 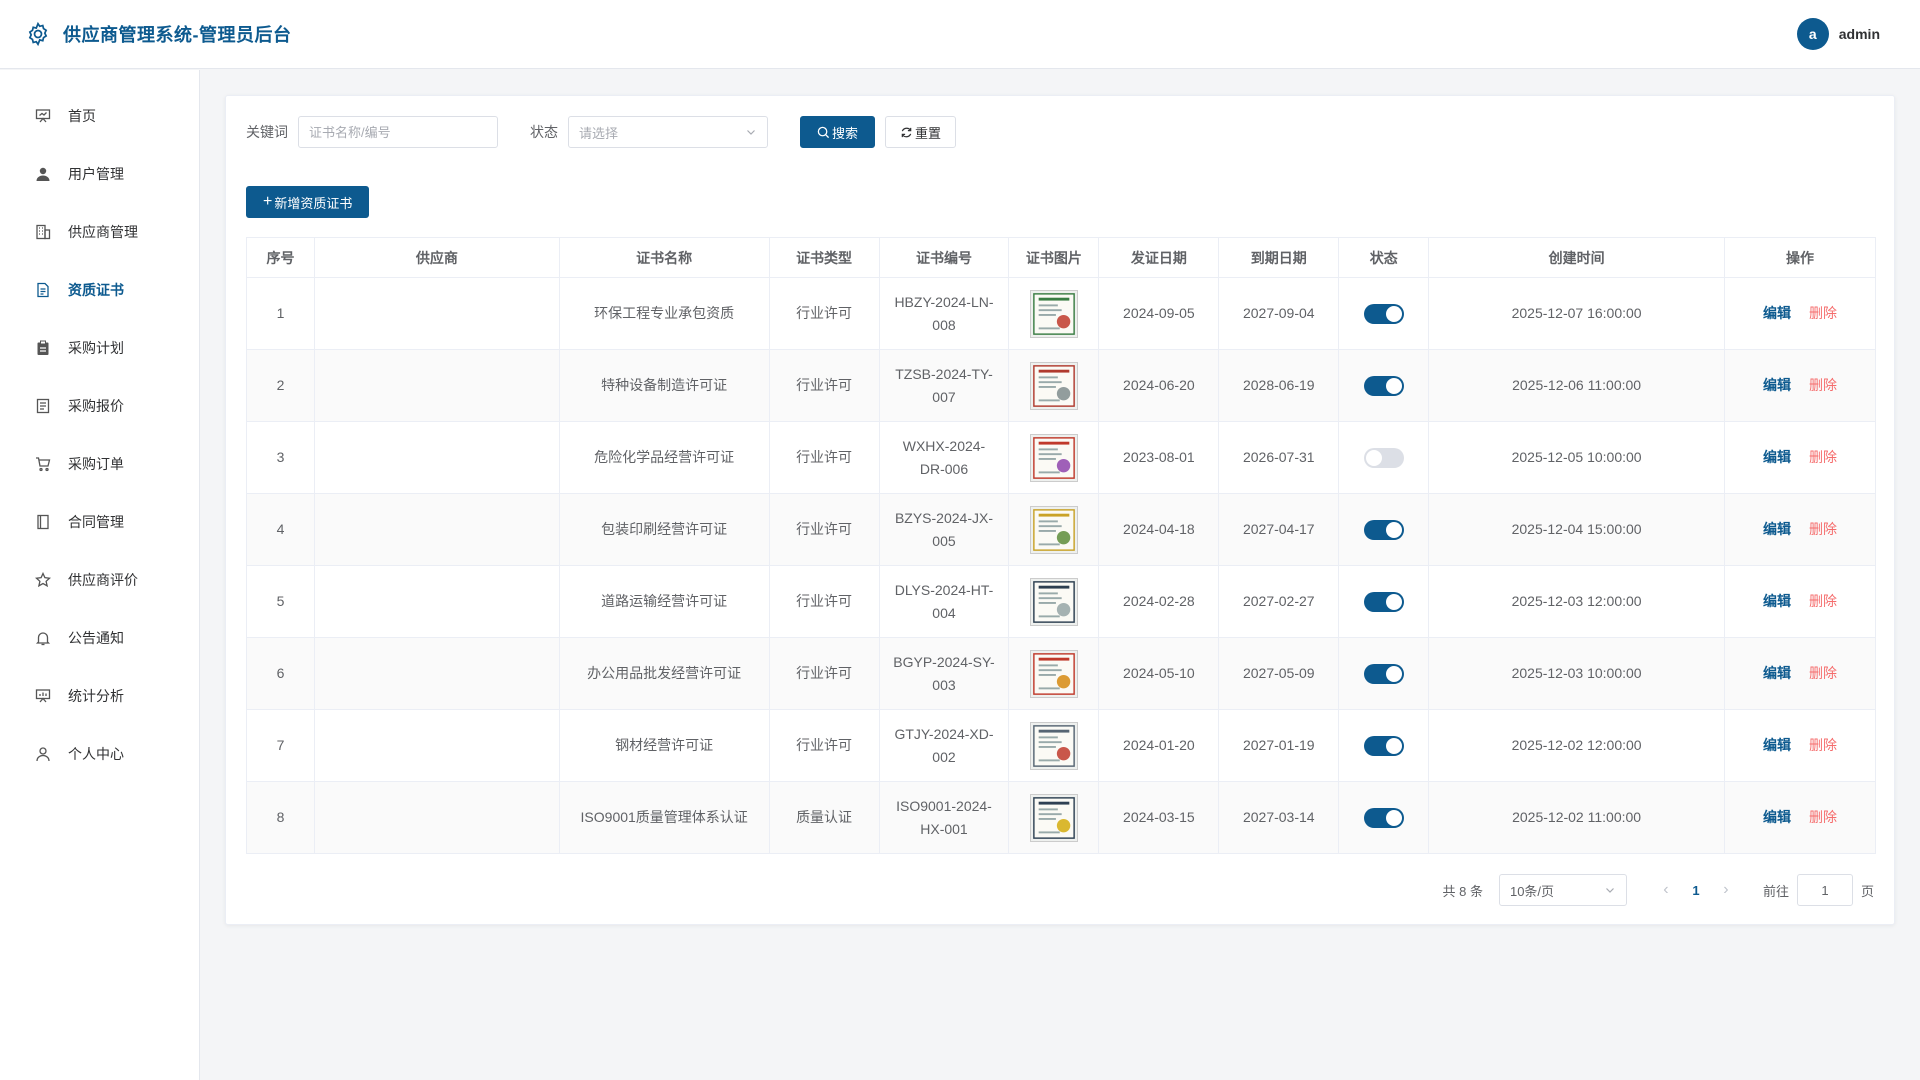 I want to click on sidebar-item-statistics: 统计分析, so click(x=99, y=696).